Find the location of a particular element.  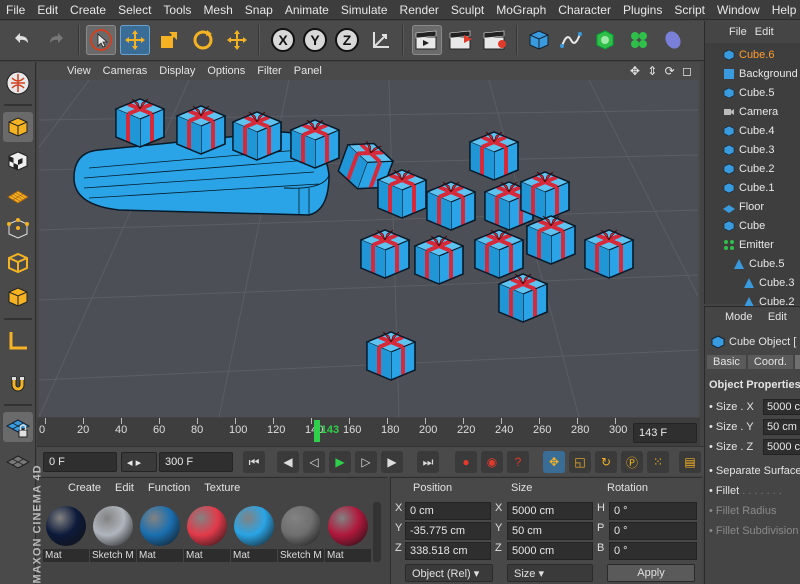

size-z-field: 5000 c is located at coordinates (781, 447).